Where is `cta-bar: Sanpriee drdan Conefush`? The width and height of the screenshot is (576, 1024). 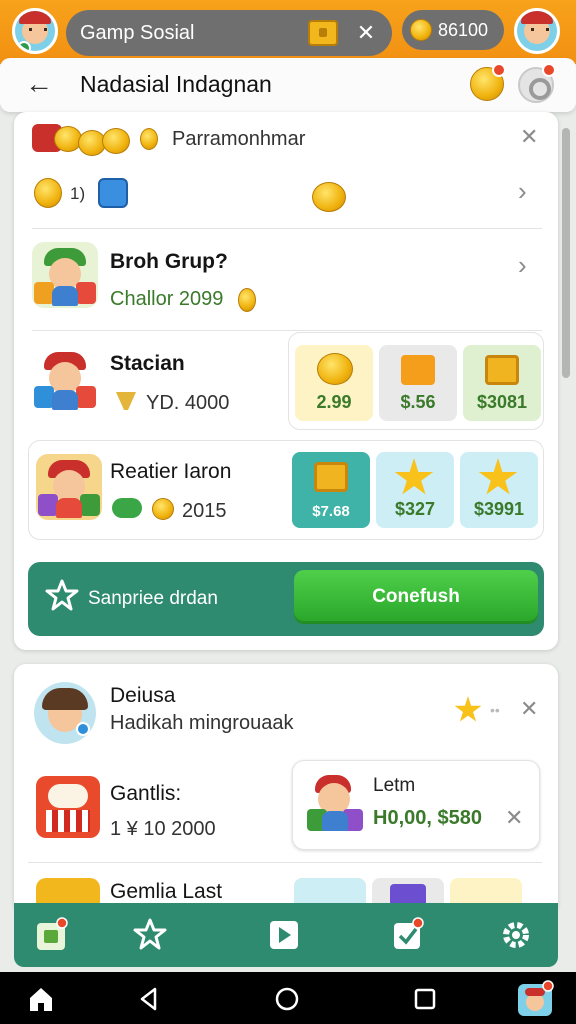 cta-bar: Sanpriee drdan Conefush is located at coordinates (286, 599).